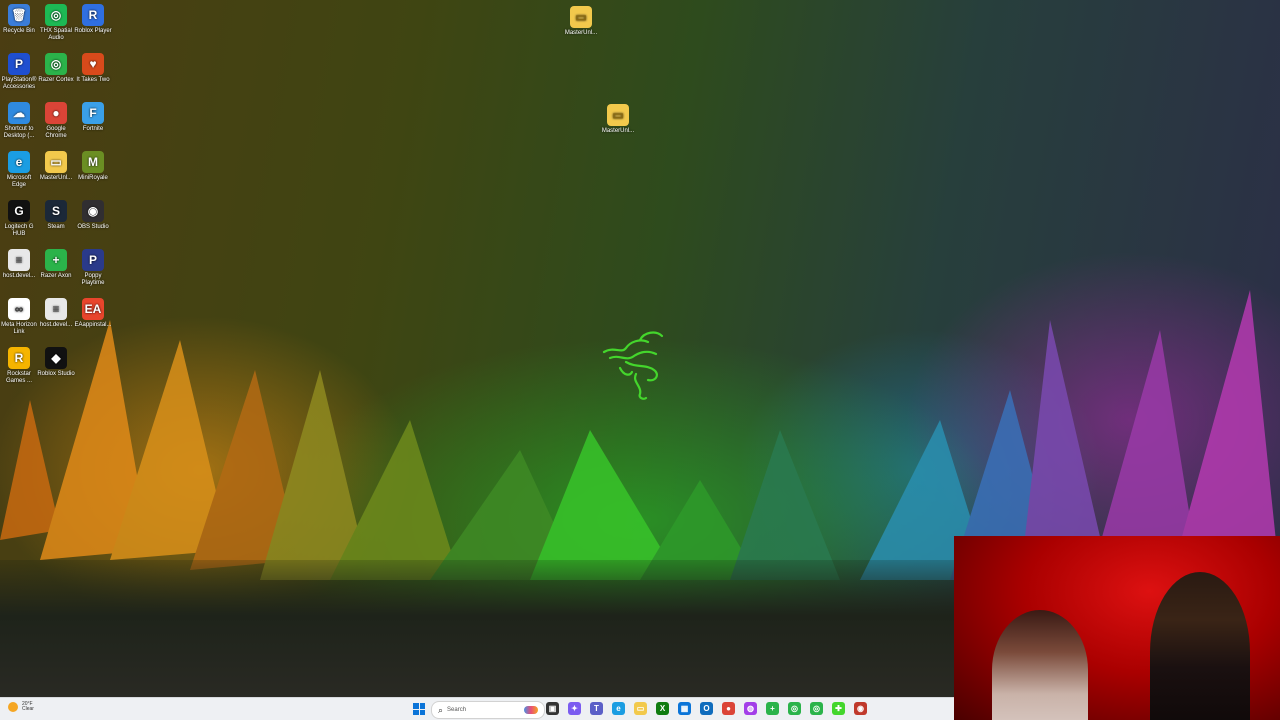  I want to click on desktop-icon-it-takes-two: ♥ It Takes Two, so click(93, 68).